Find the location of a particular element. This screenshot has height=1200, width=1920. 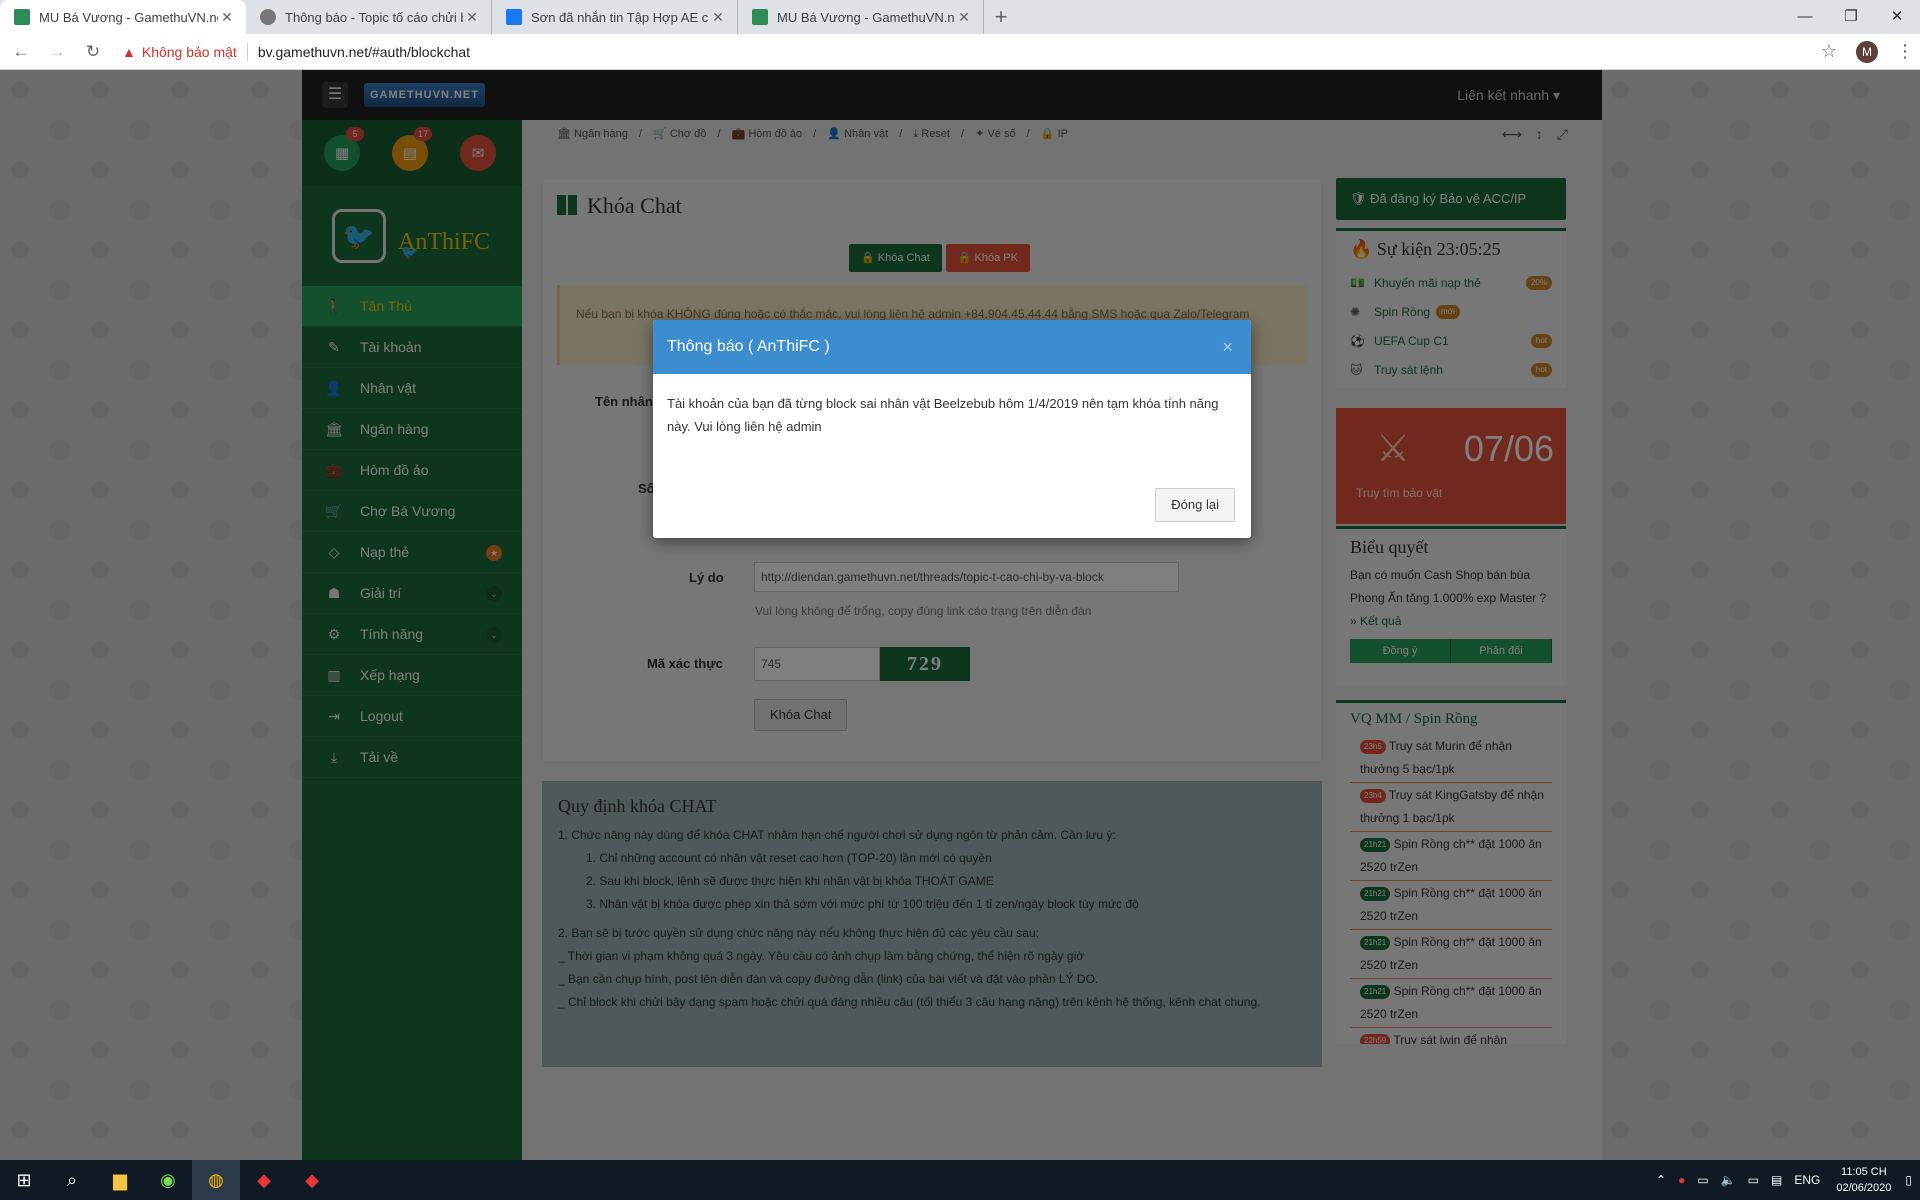

clock: 11:05 CH 02/06/2020 is located at coordinates (1863, 1180).